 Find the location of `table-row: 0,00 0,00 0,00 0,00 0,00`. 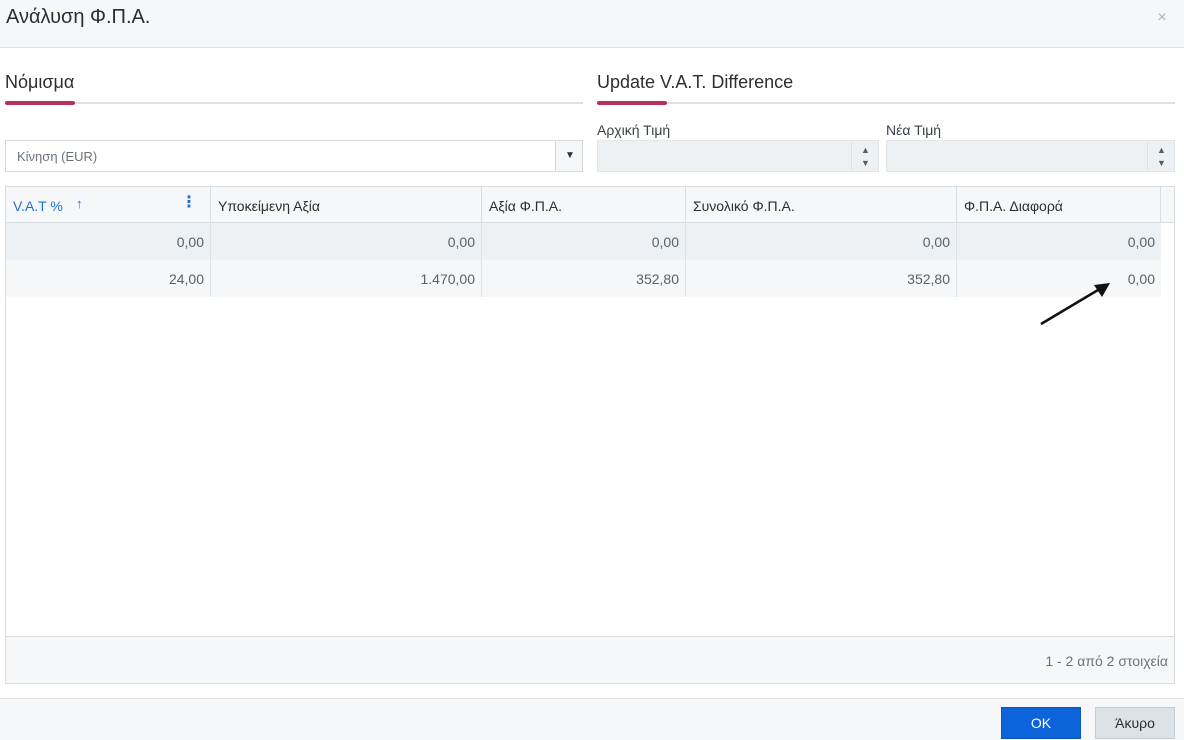

table-row: 0,00 0,00 0,00 0,00 0,00 is located at coordinates (583, 241).